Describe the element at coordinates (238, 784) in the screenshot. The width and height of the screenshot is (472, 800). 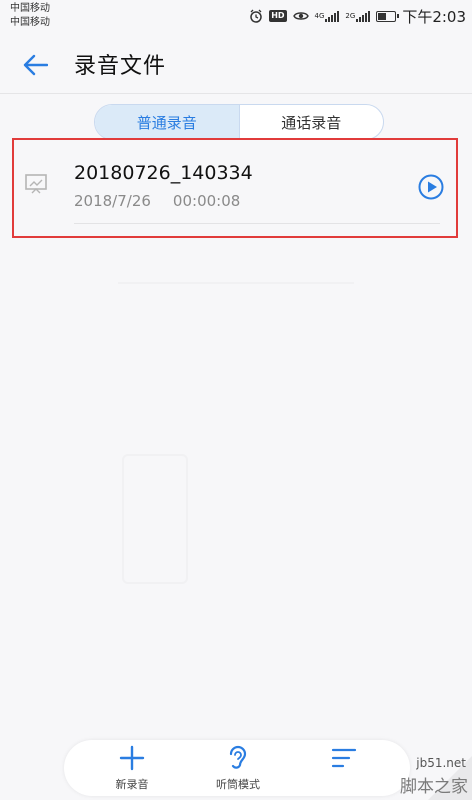
I see `earpiece-mode-label: 听筒模式` at that location.